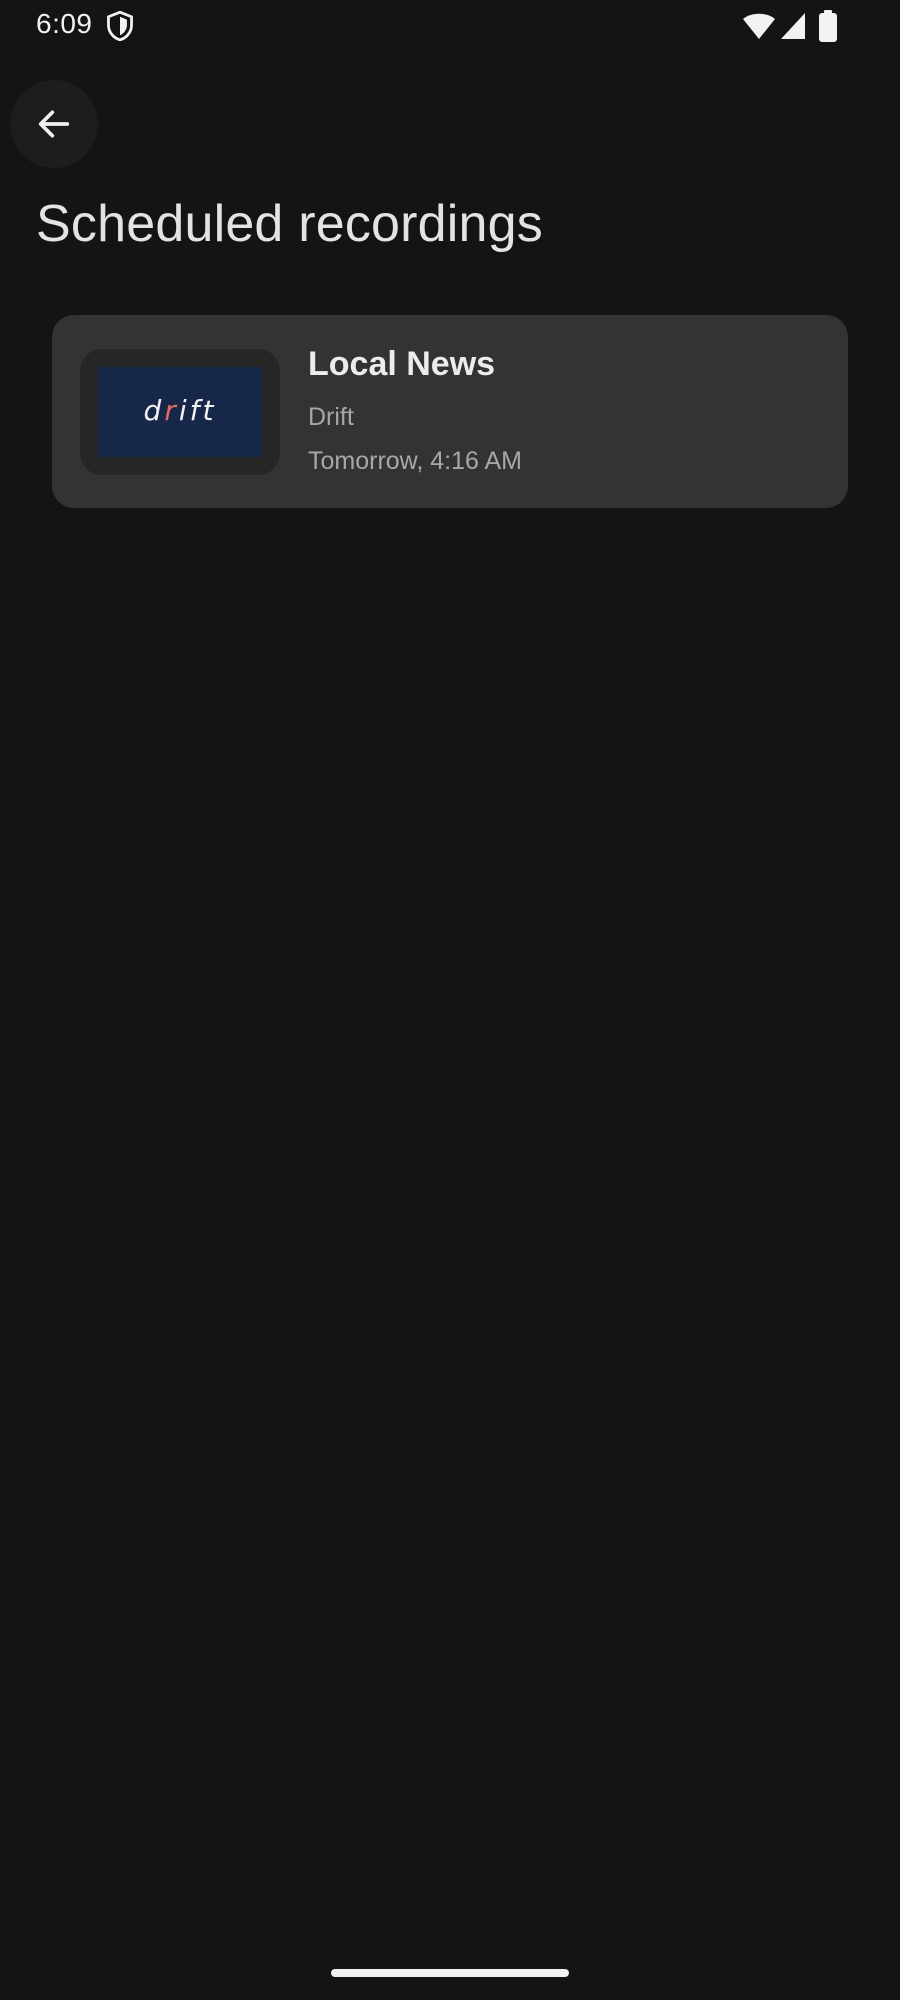 This screenshot has width=900, height=2000. What do you see at coordinates (415, 461) in the screenshot?
I see `recording-time: Tomorrow, 4:16 AM` at bounding box center [415, 461].